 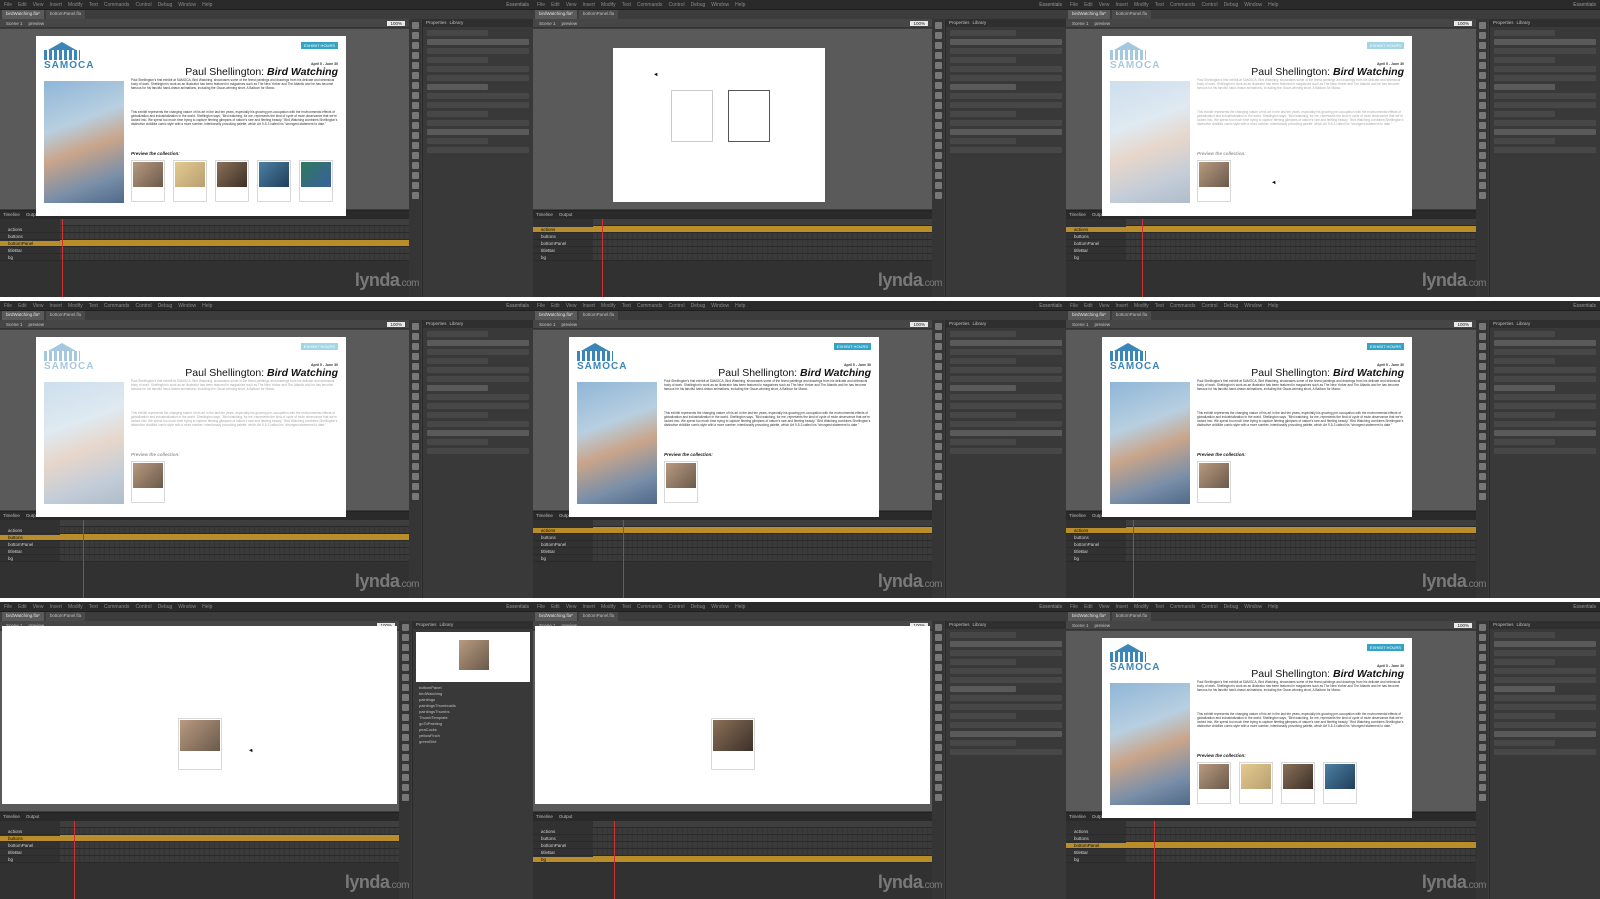 What do you see at coordinates (1050, 607) in the screenshot?
I see `workspace-switcher: Essentials` at bounding box center [1050, 607].